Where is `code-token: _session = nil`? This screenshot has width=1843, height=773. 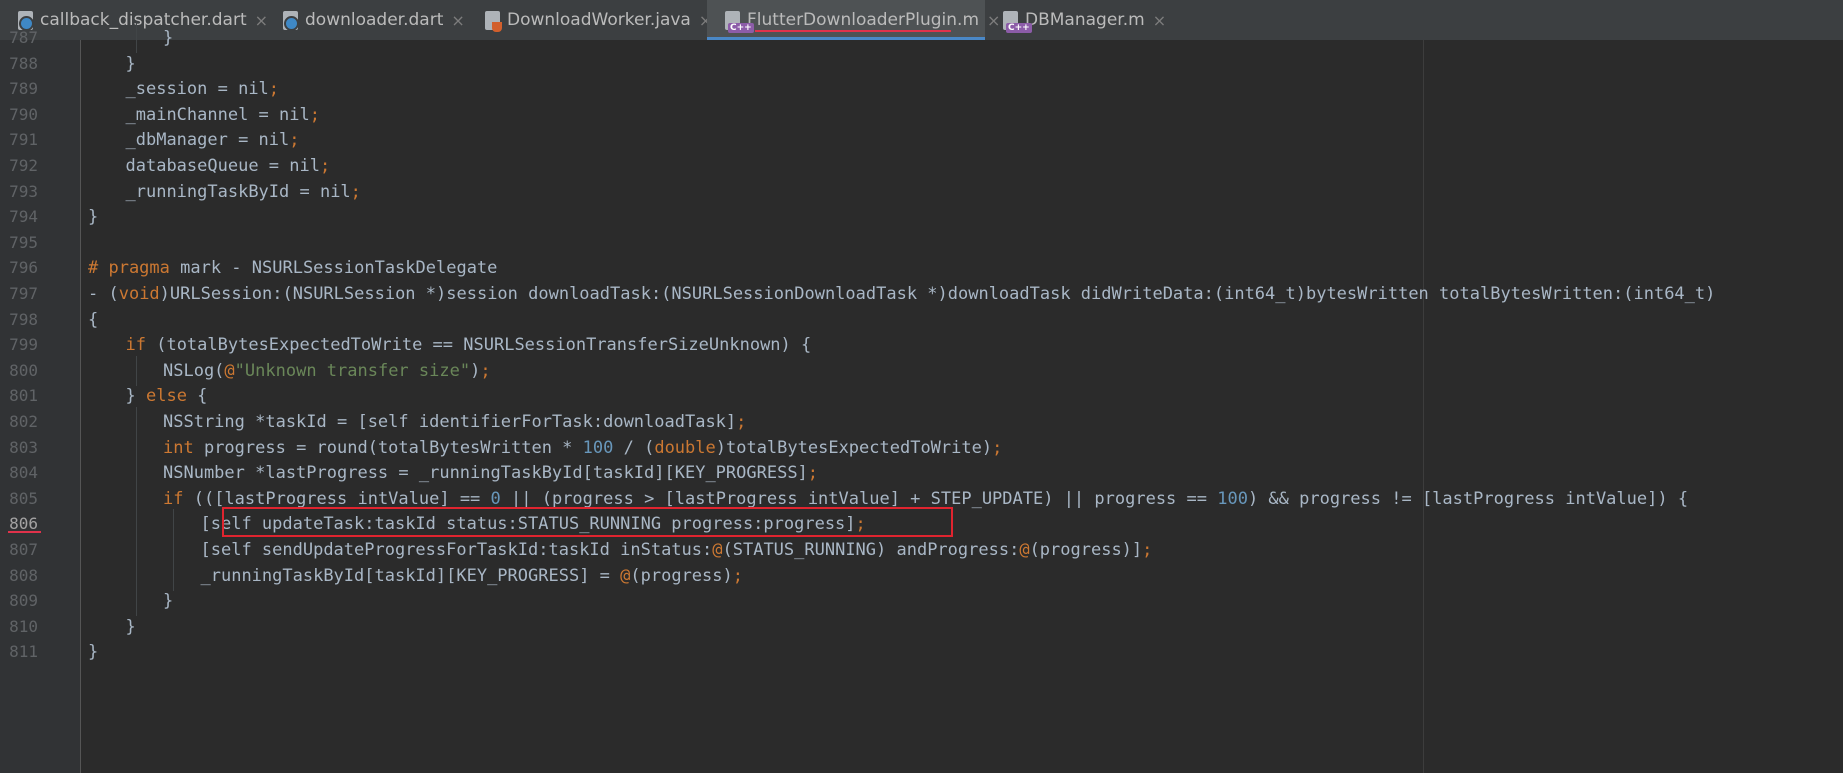 code-token: _session = nil is located at coordinates (197, 89).